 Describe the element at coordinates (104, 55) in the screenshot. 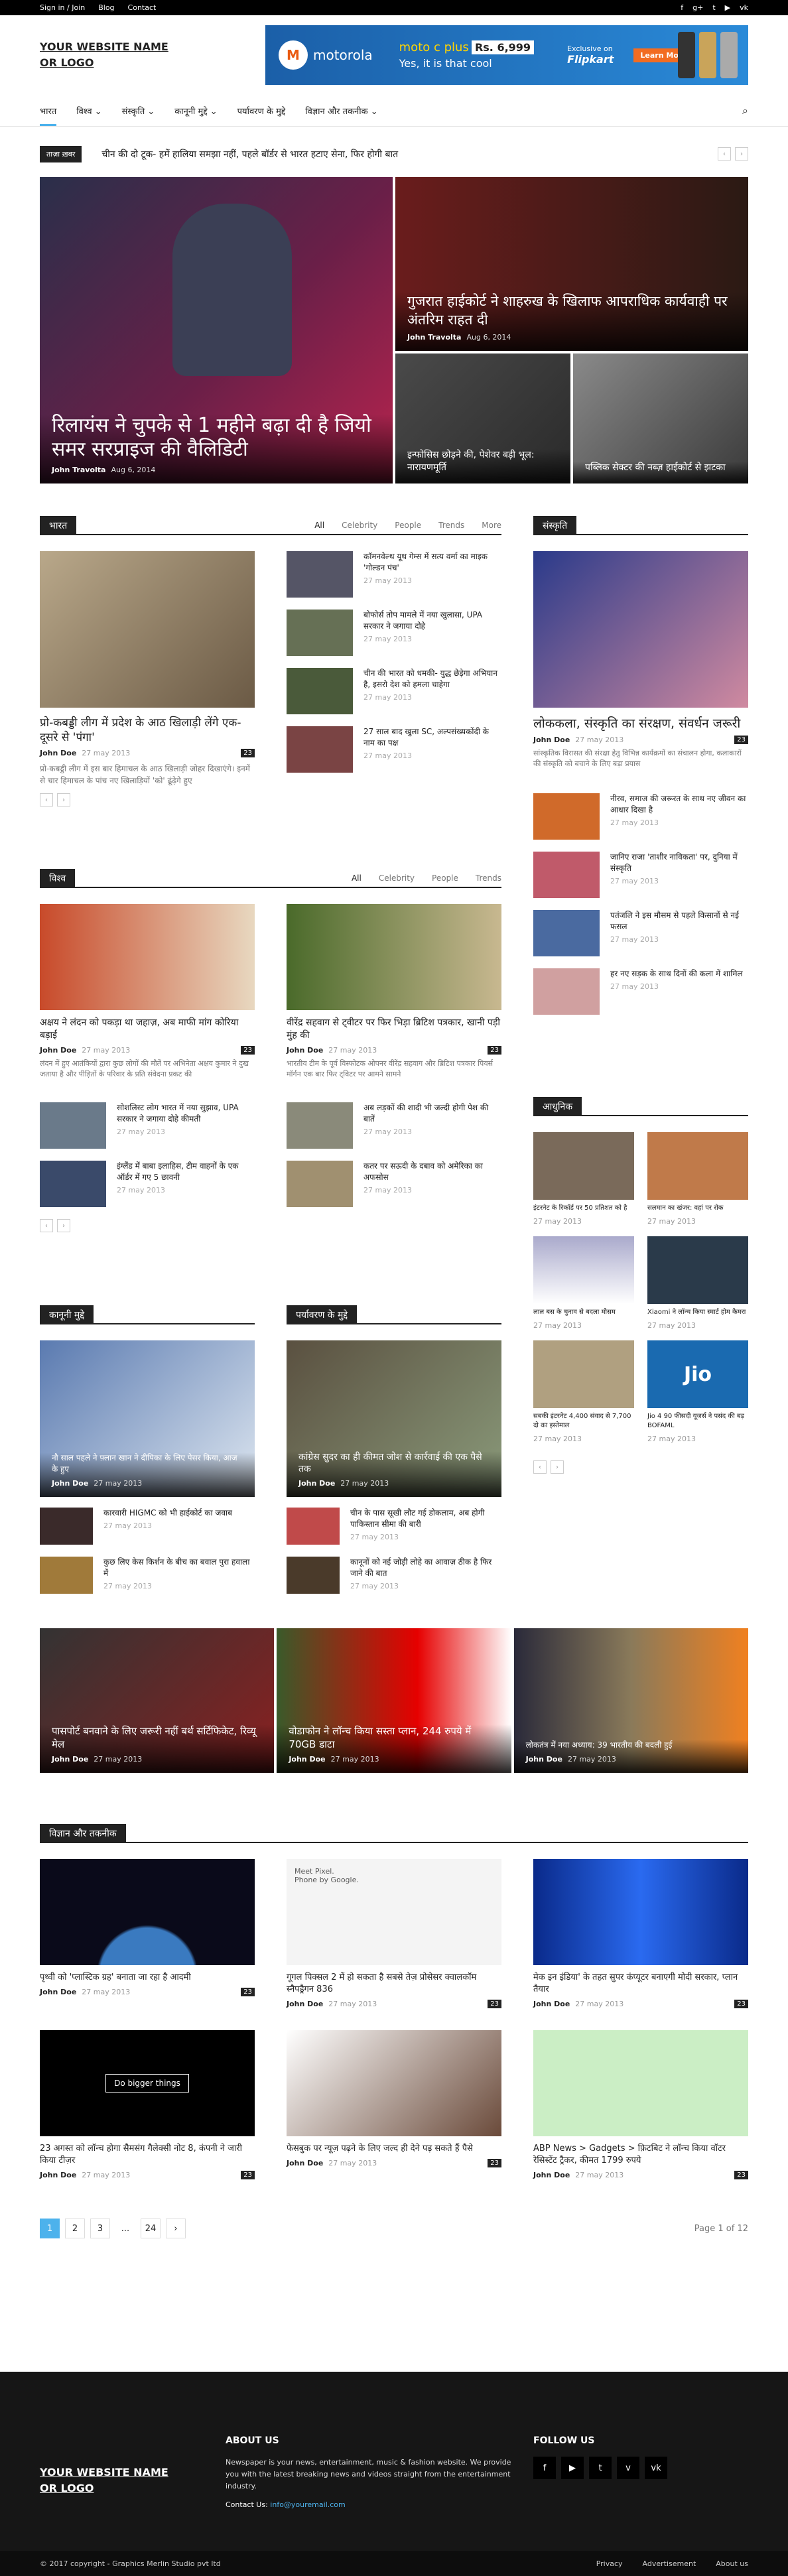

I see `site-logo: YOUR WEBSITE NAME OR LOGO` at that location.